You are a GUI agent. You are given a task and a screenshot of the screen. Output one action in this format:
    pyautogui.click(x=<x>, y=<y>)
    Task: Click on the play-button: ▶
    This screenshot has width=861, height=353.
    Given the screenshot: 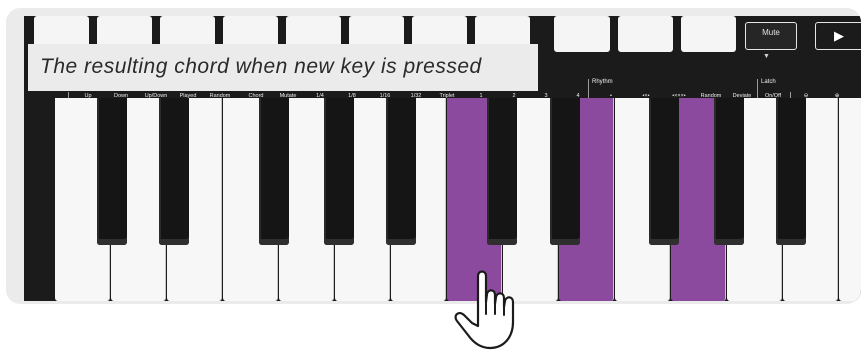 What is the action you would take?
    pyautogui.click(x=838, y=36)
    